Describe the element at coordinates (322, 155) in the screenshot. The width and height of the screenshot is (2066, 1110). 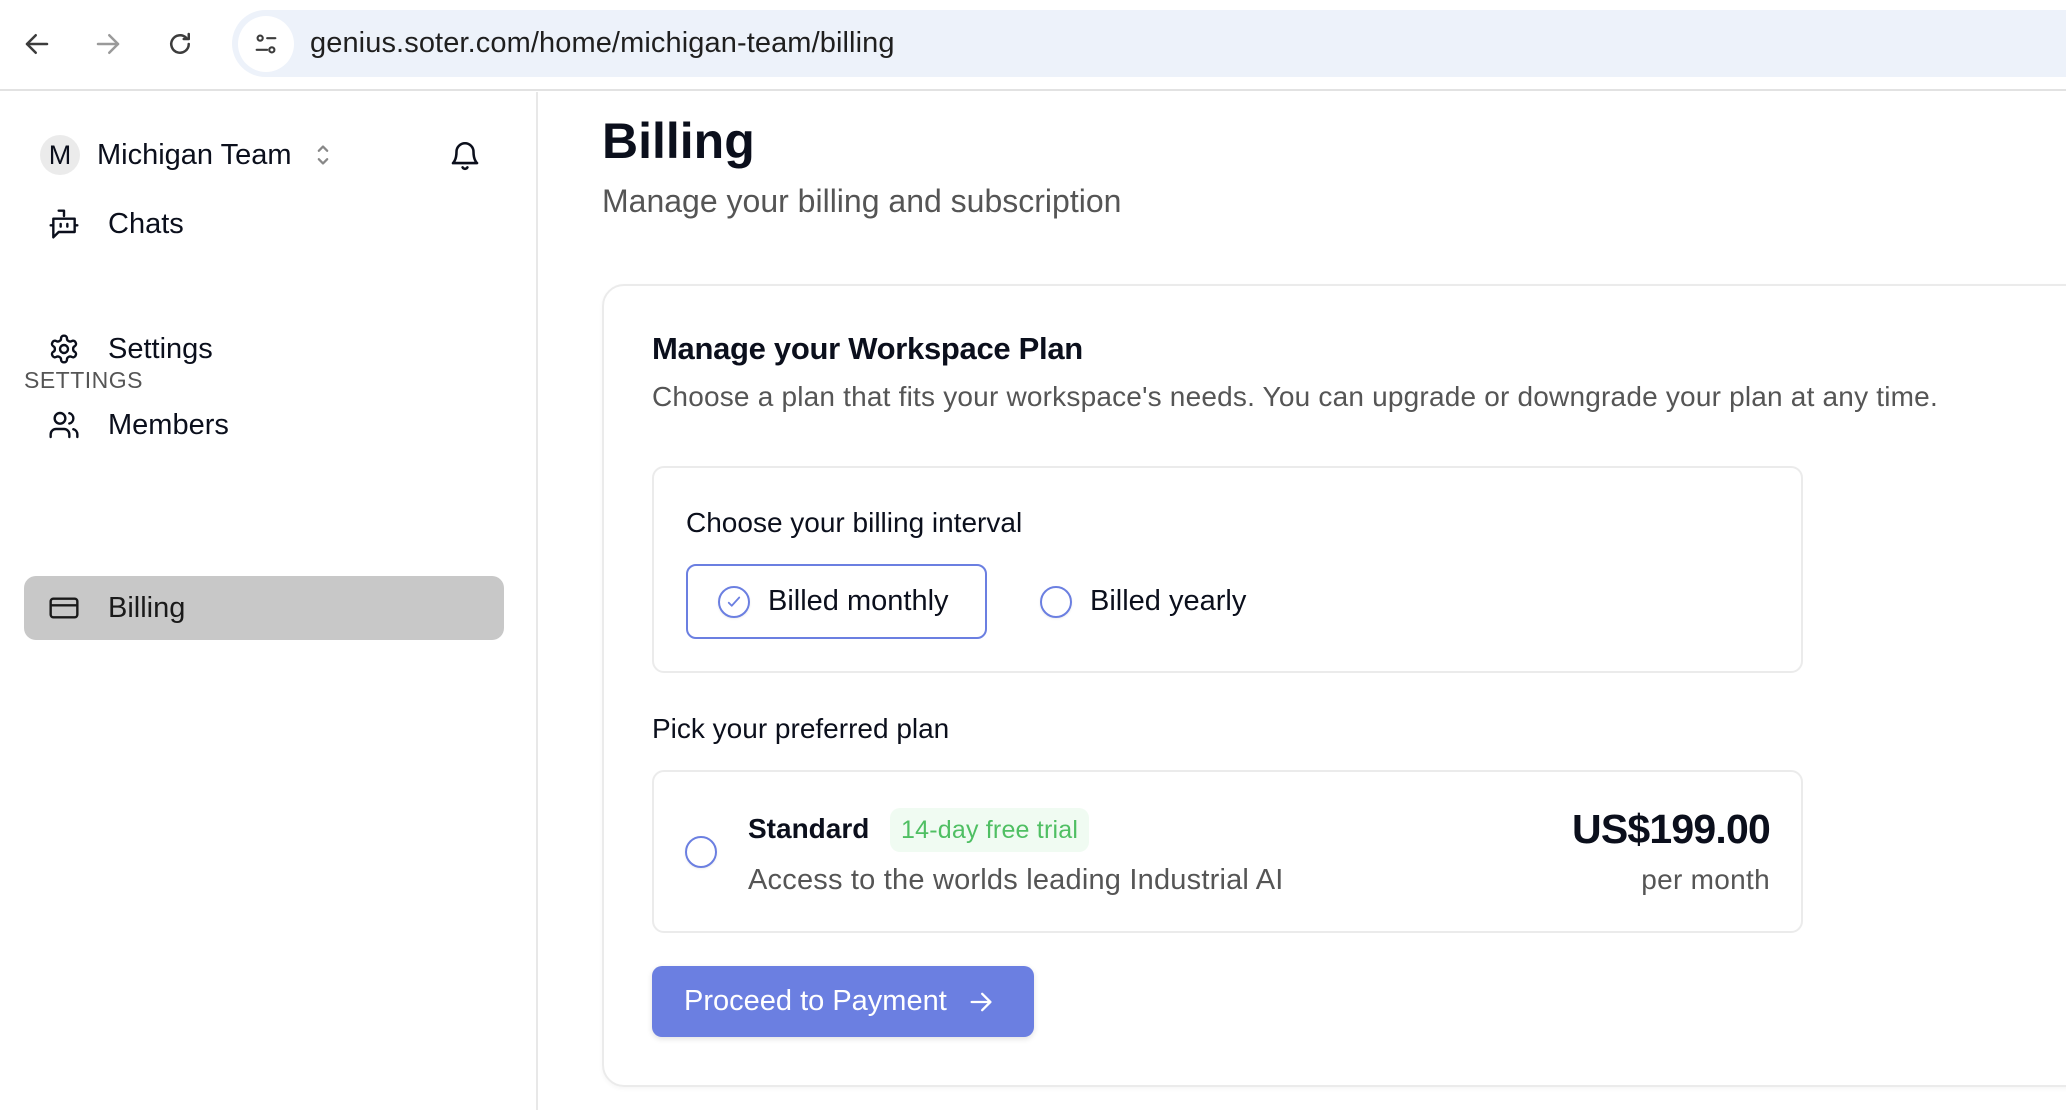
I see `chevrons-up-down-icon` at that location.